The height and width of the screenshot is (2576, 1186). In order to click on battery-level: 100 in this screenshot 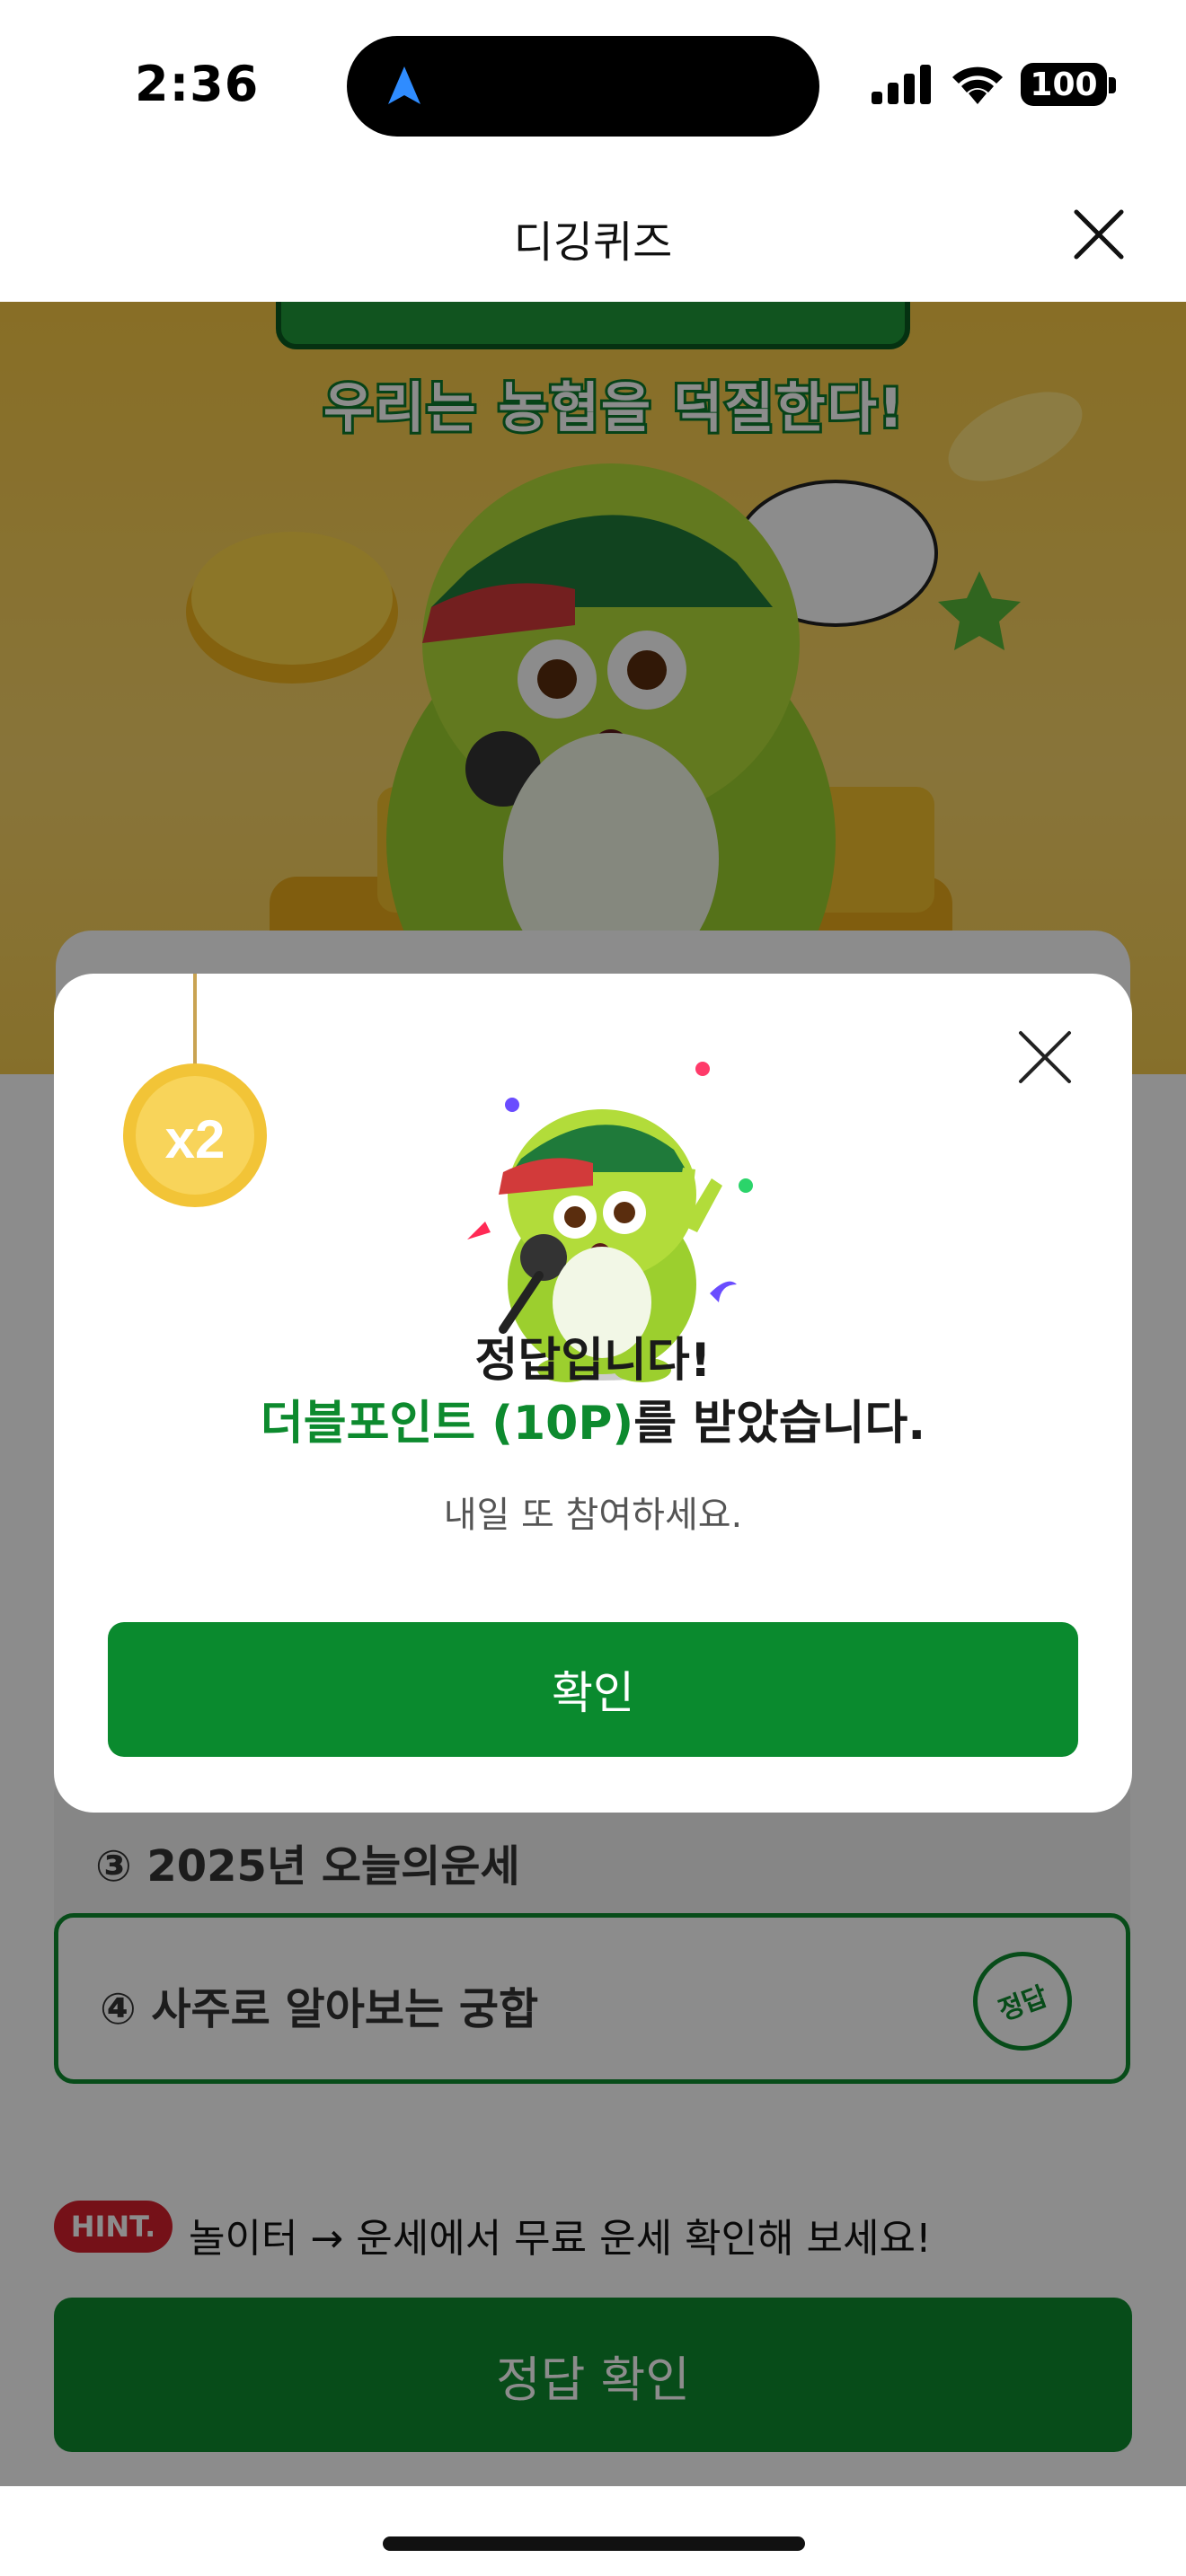, I will do `click(1064, 84)`.